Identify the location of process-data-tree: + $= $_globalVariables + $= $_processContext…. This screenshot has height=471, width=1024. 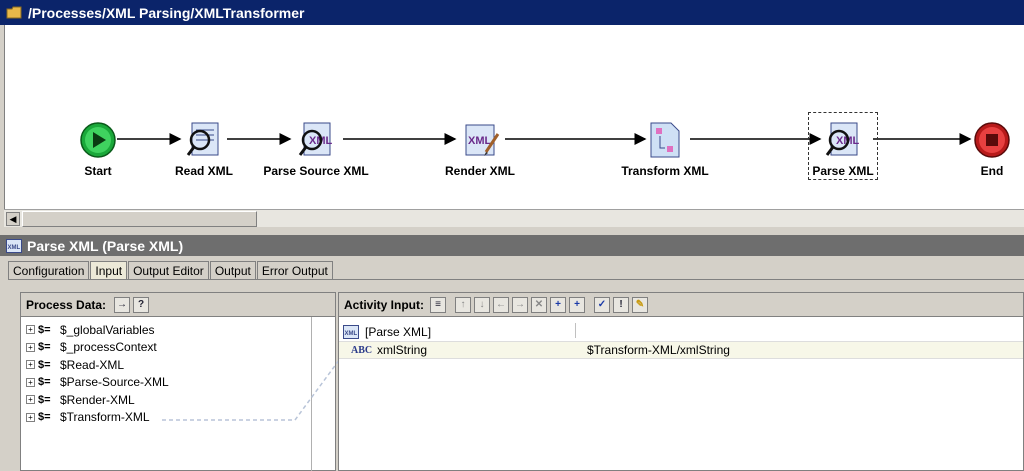
(95, 373).